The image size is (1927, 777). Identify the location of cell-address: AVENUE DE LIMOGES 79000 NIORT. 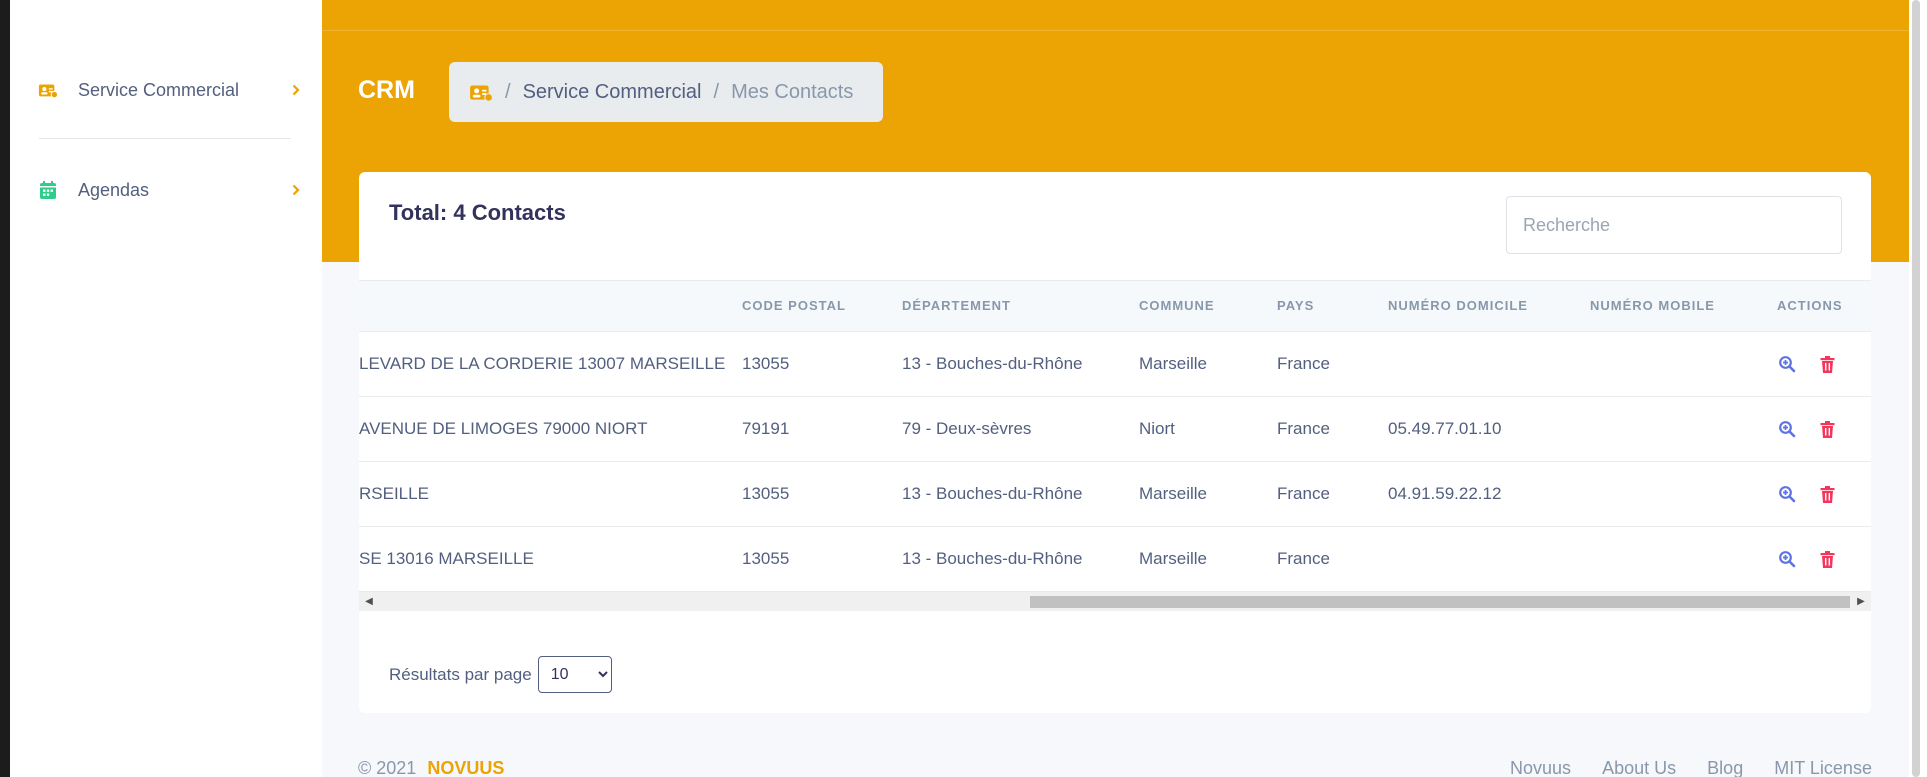
(503, 428).